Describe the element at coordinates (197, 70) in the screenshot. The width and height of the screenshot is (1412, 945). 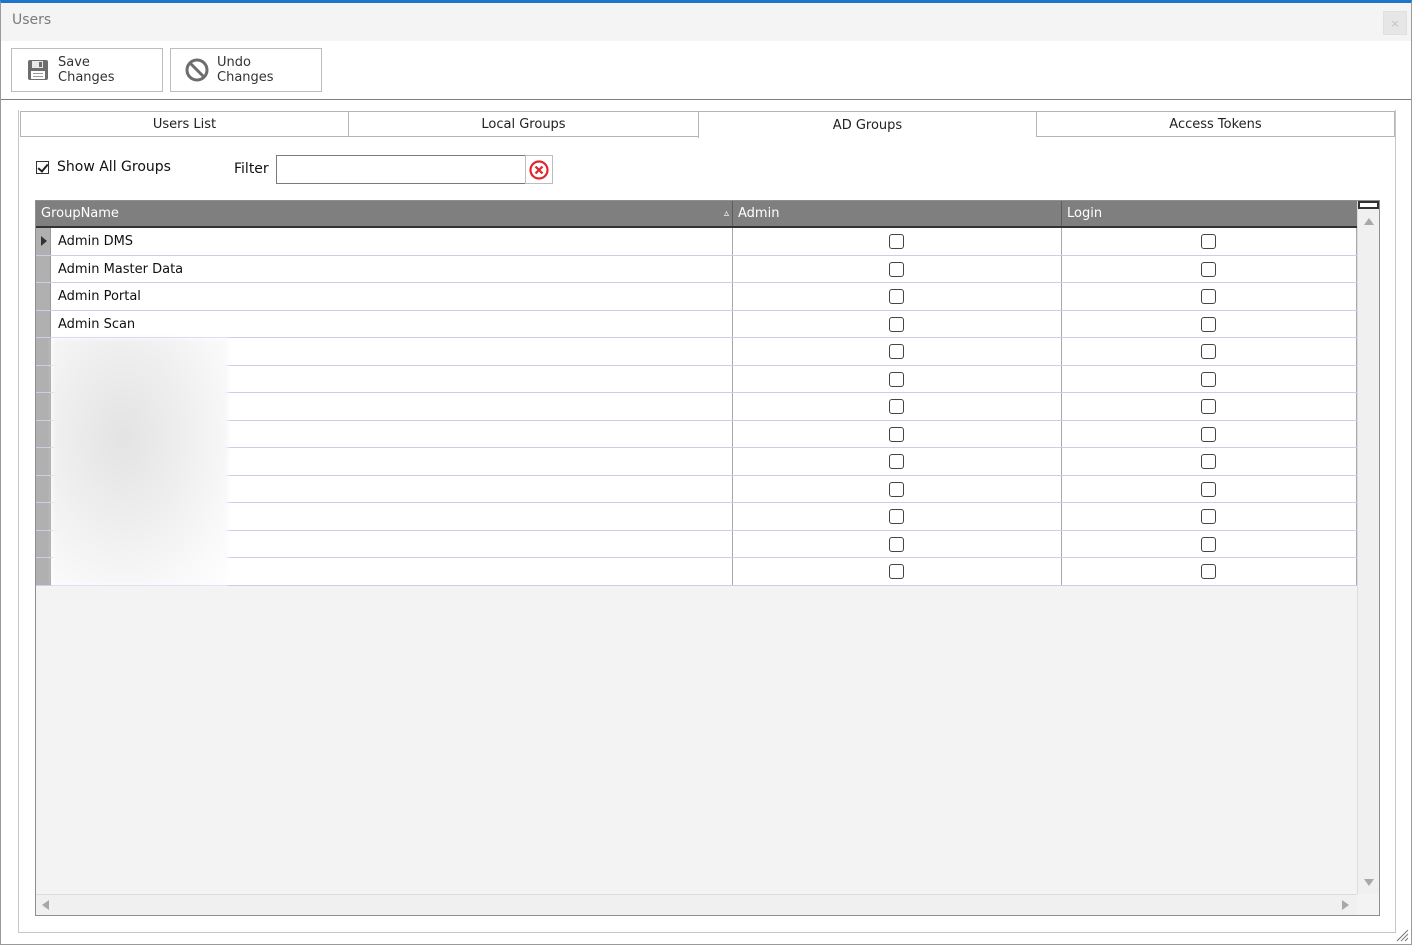
I see `prohibited-circle-icon` at that location.